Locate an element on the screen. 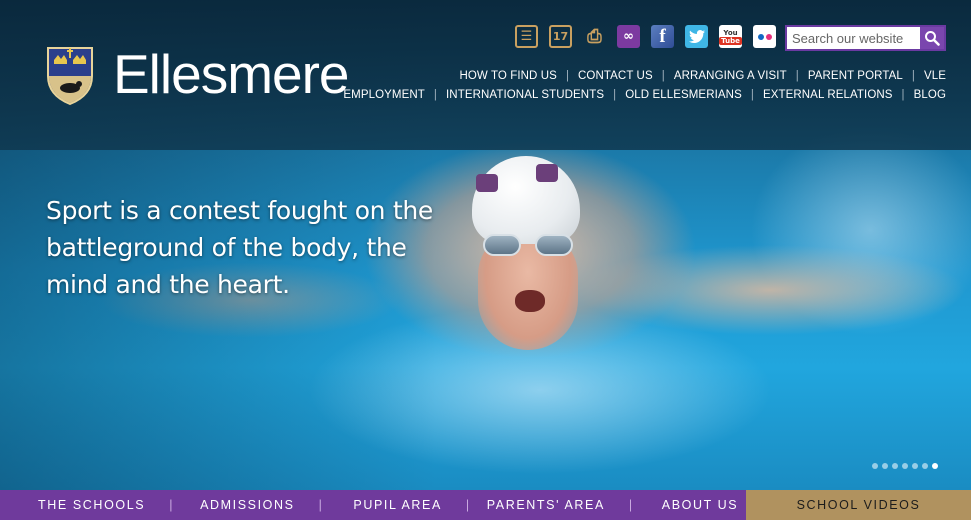 This screenshot has height=520, width=971. flickr-dot-pink is located at coordinates (768, 36).